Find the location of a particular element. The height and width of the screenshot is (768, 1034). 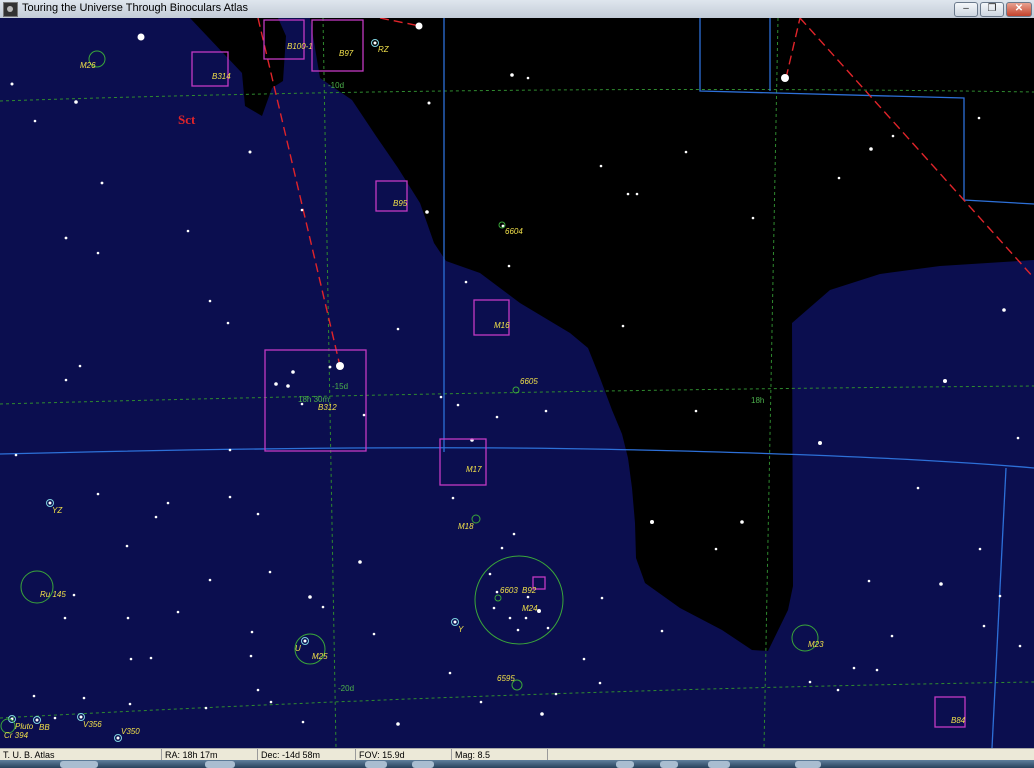

minimize-icon: – is located at coordinates (966, 8).